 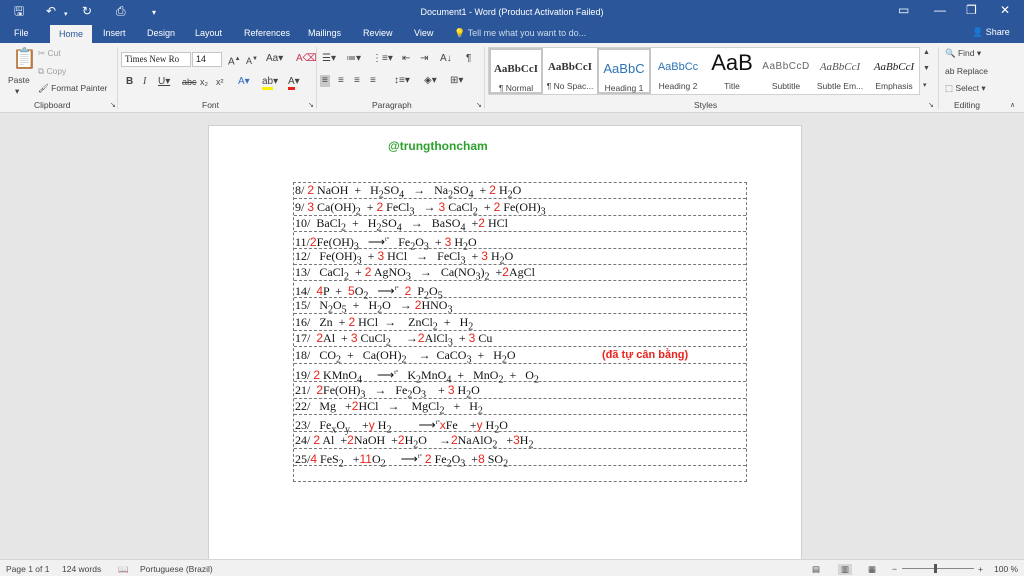 I want to click on tab-view: View, so click(x=423, y=35).